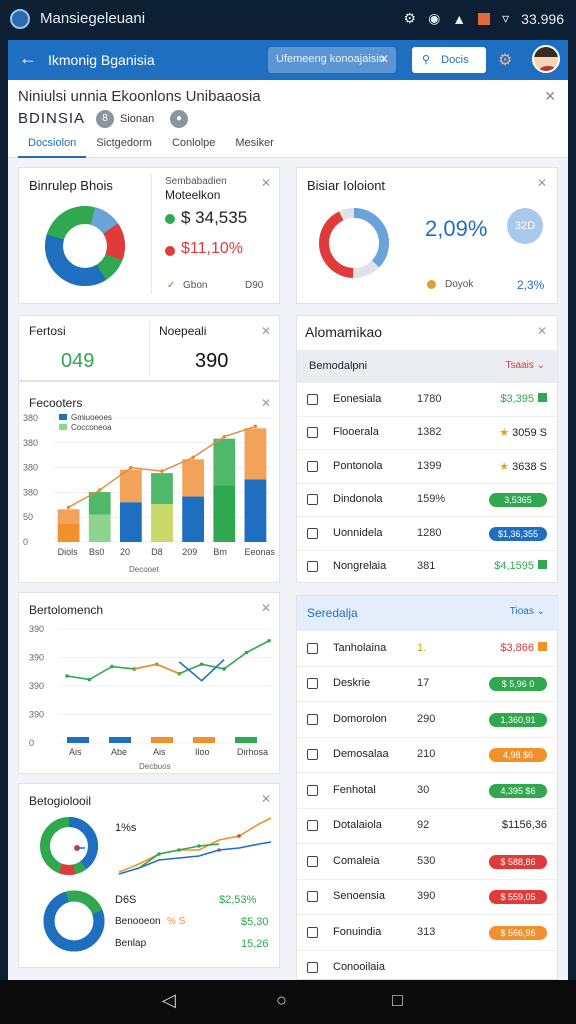 This screenshot has height=1024, width=576. Describe the element at coordinates (195, 846) in the screenshot. I see `mini-line-chart` at that location.